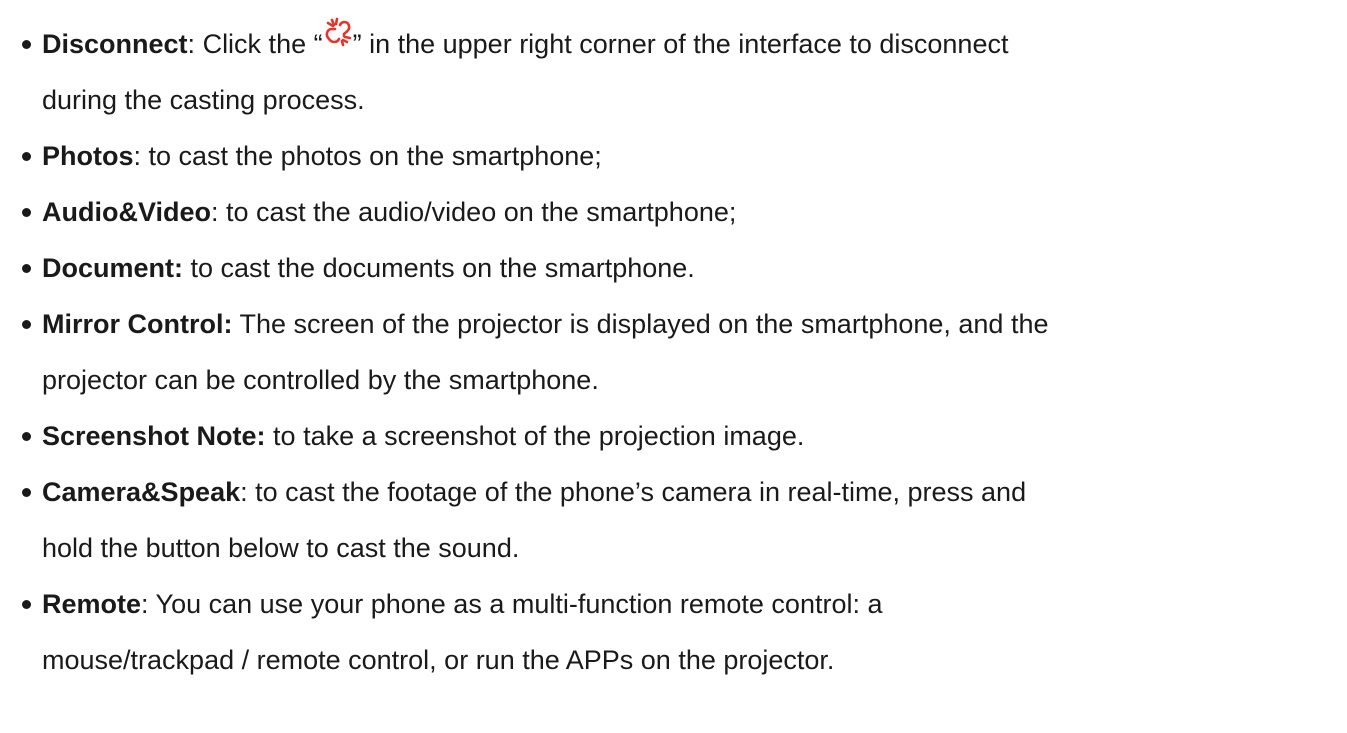  What do you see at coordinates (112, 268) in the screenshot?
I see `term-document: Document:` at bounding box center [112, 268].